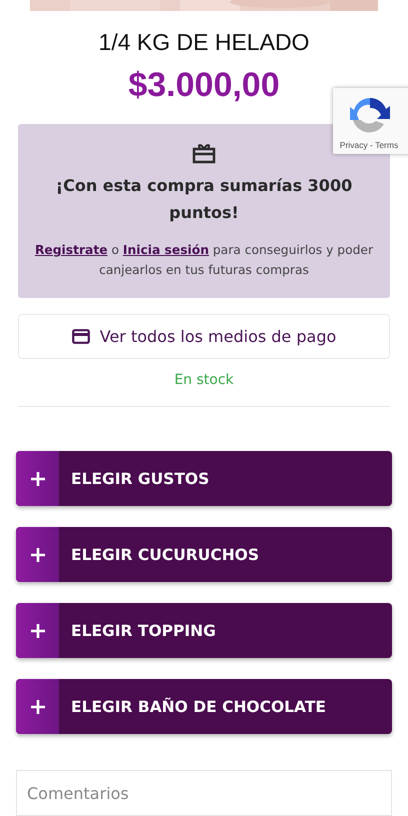 This screenshot has width=408, height=816. I want to click on gift-icon, so click(204, 153).